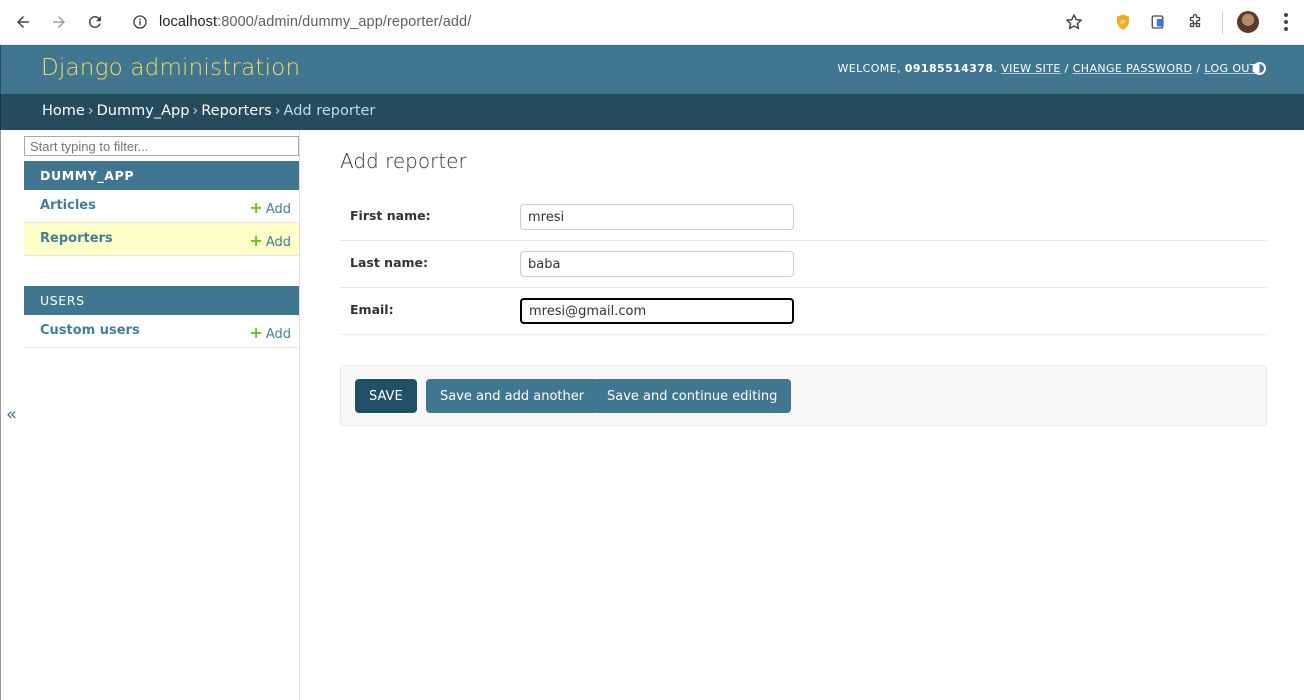 The width and height of the screenshot is (1304, 700). I want to click on save-button: SAVE, so click(386, 396).